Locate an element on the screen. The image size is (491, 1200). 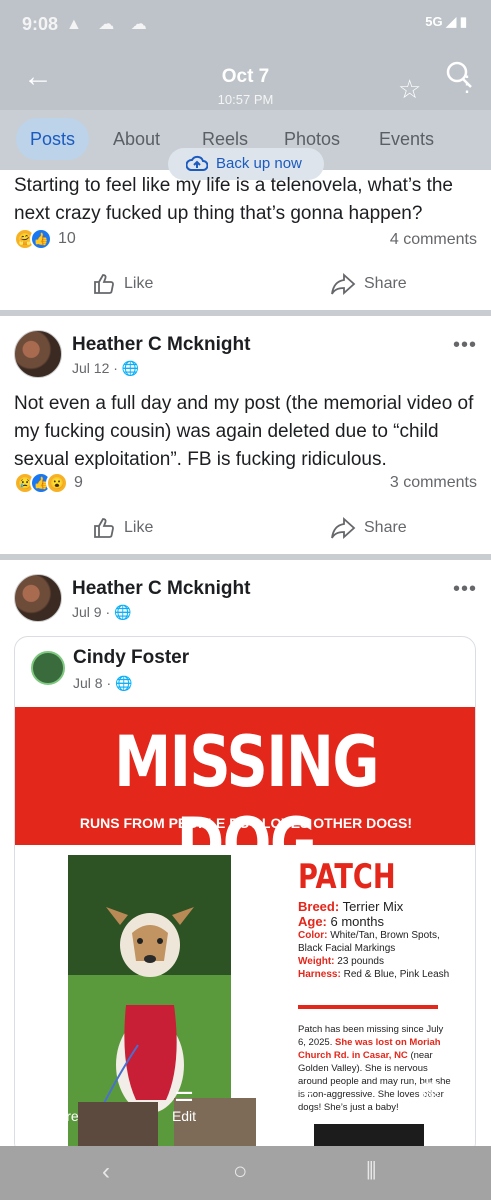
star-icon: ☆ is located at coordinates (409, 89).